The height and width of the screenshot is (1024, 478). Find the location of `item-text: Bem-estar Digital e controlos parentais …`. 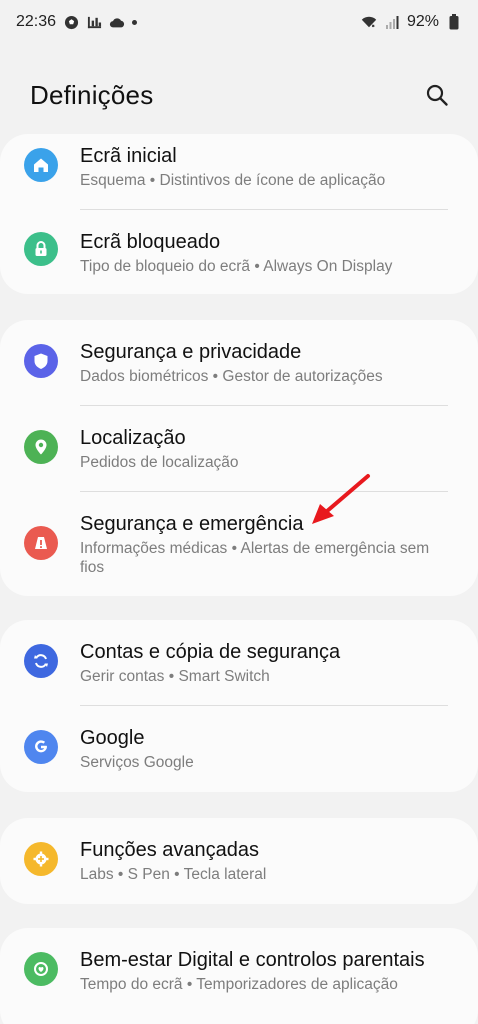

item-text: Bem-estar Digital e controlos parentais … is located at coordinates (252, 971).